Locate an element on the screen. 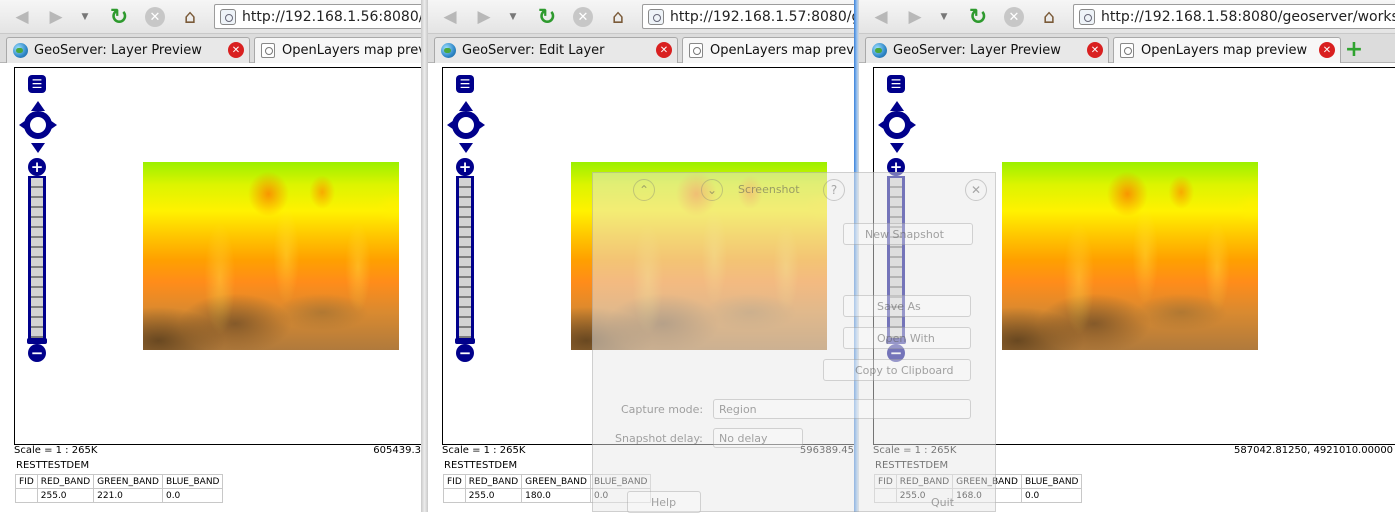  tab-map-preview: OpenLayers map preview ✕ is located at coordinates (1227, 50).